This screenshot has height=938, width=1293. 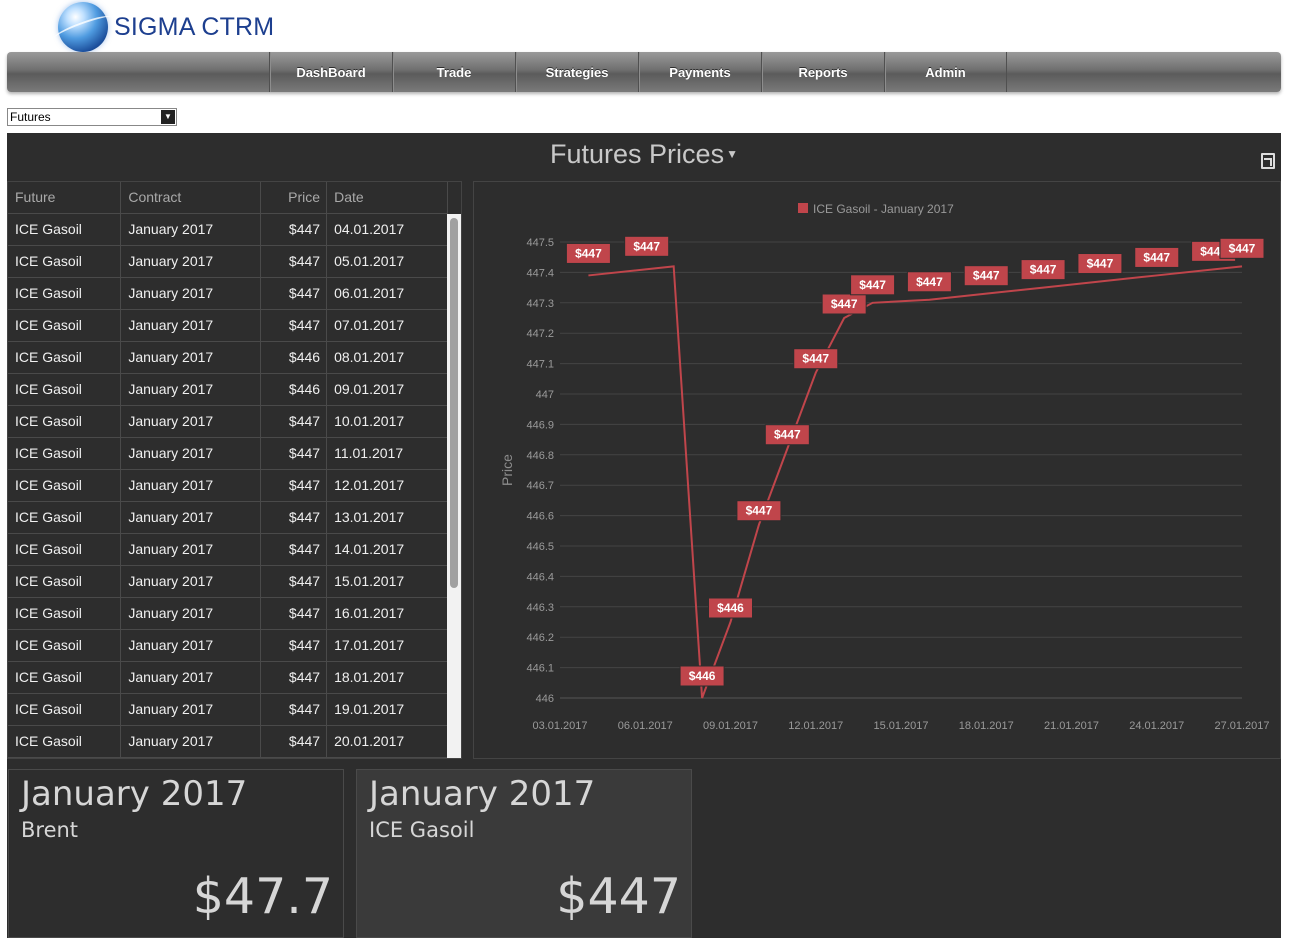 I want to click on card-title: January 2017, so click(x=482, y=794).